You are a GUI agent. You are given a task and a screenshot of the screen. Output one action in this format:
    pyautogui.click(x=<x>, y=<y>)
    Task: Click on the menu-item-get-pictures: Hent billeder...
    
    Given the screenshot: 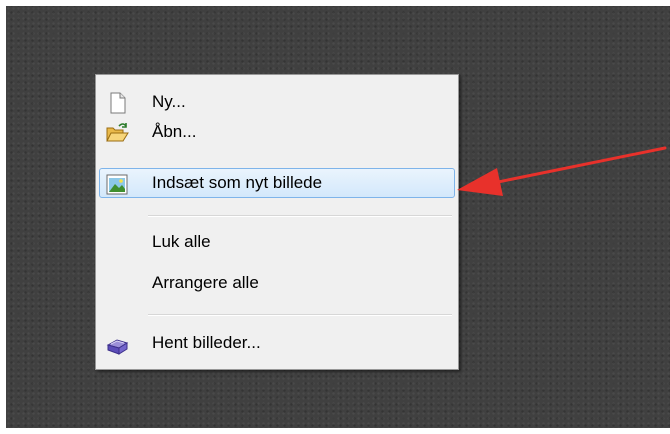 What is the action you would take?
    pyautogui.click(x=277, y=343)
    